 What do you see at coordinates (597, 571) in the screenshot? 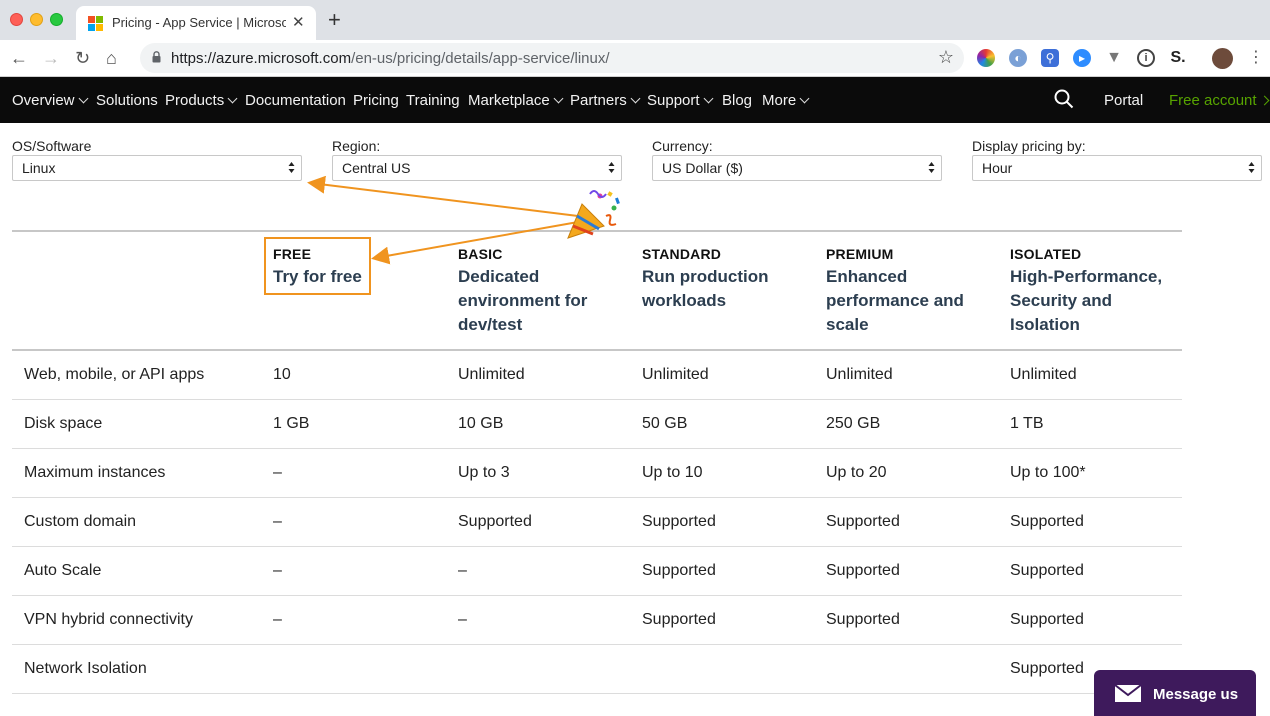
I see `table-row: Auto Scale – – Supported Supported Supported` at bounding box center [597, 571].